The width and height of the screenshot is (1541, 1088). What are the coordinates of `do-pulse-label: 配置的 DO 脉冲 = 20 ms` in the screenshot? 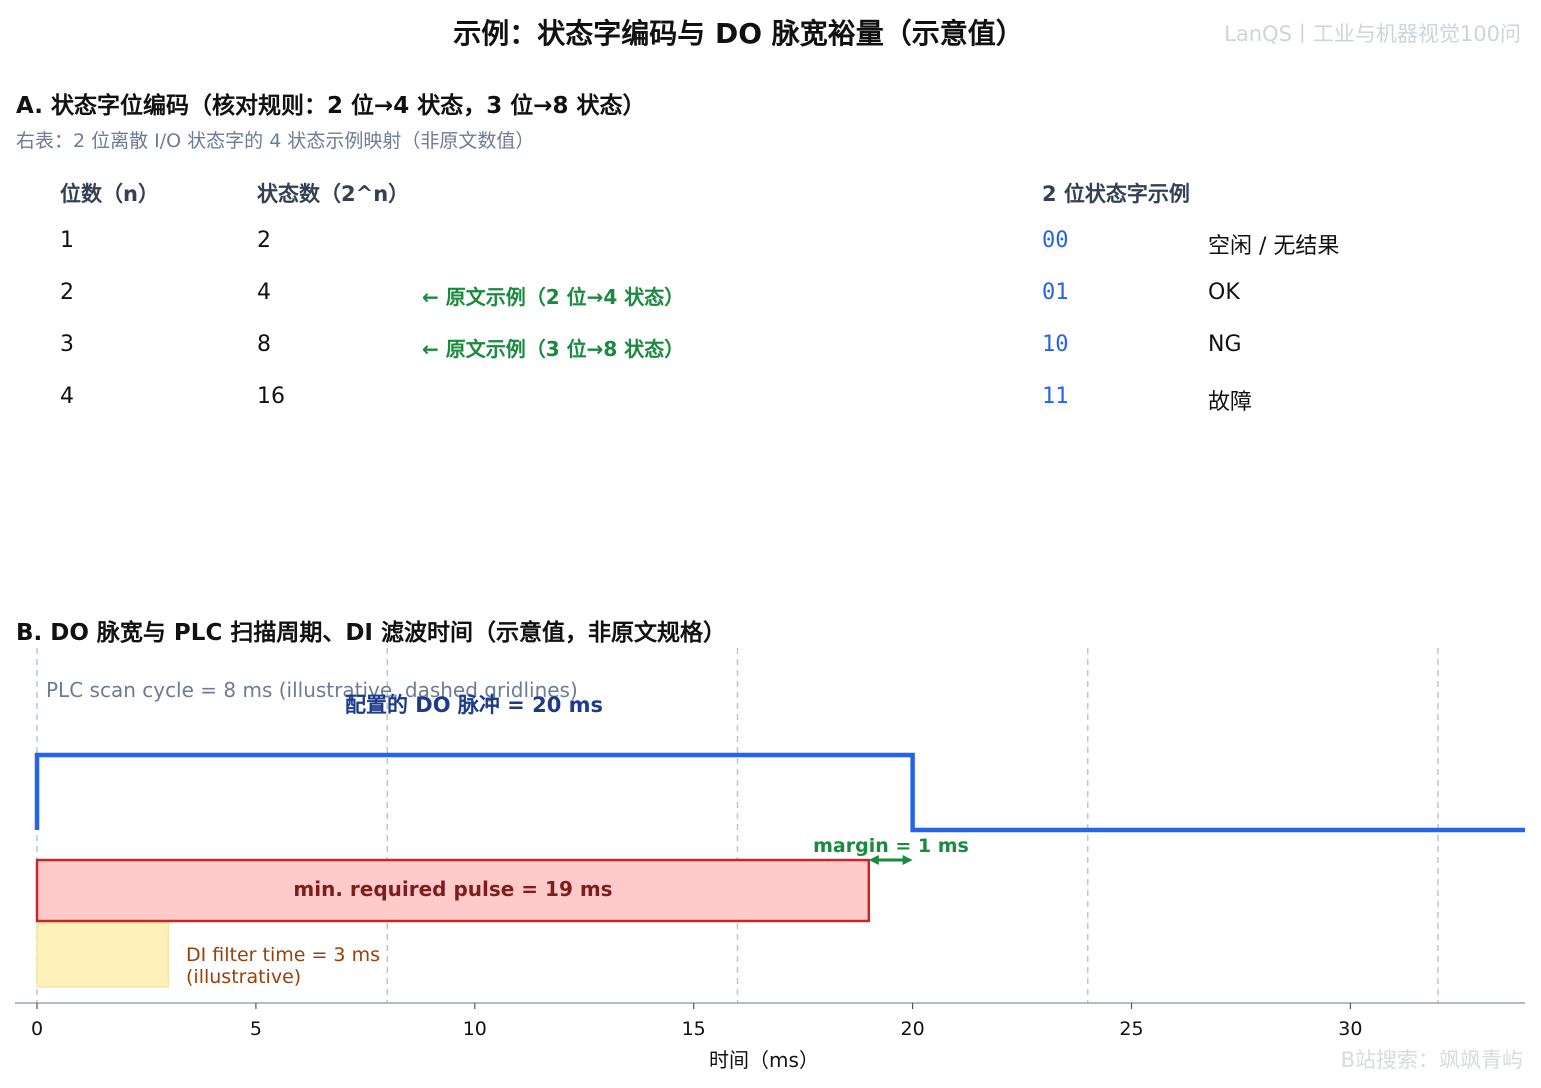 It's located at (474, 705).